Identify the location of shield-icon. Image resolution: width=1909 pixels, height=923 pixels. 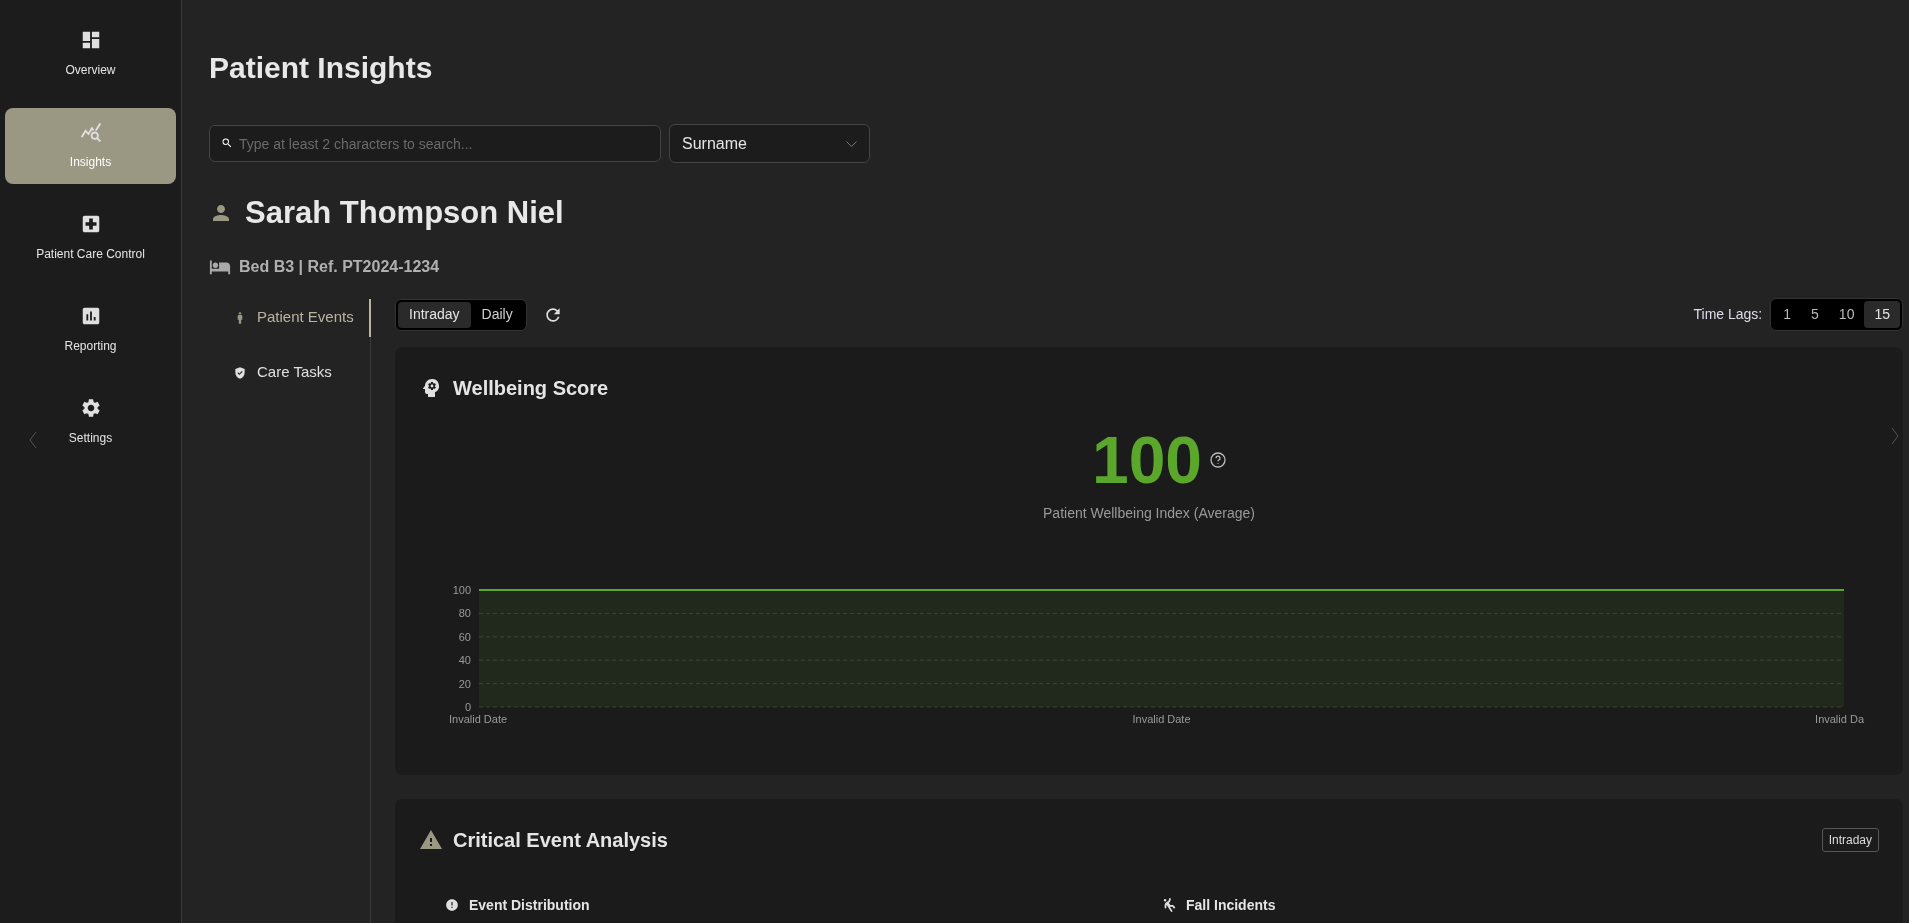
(240, 372).